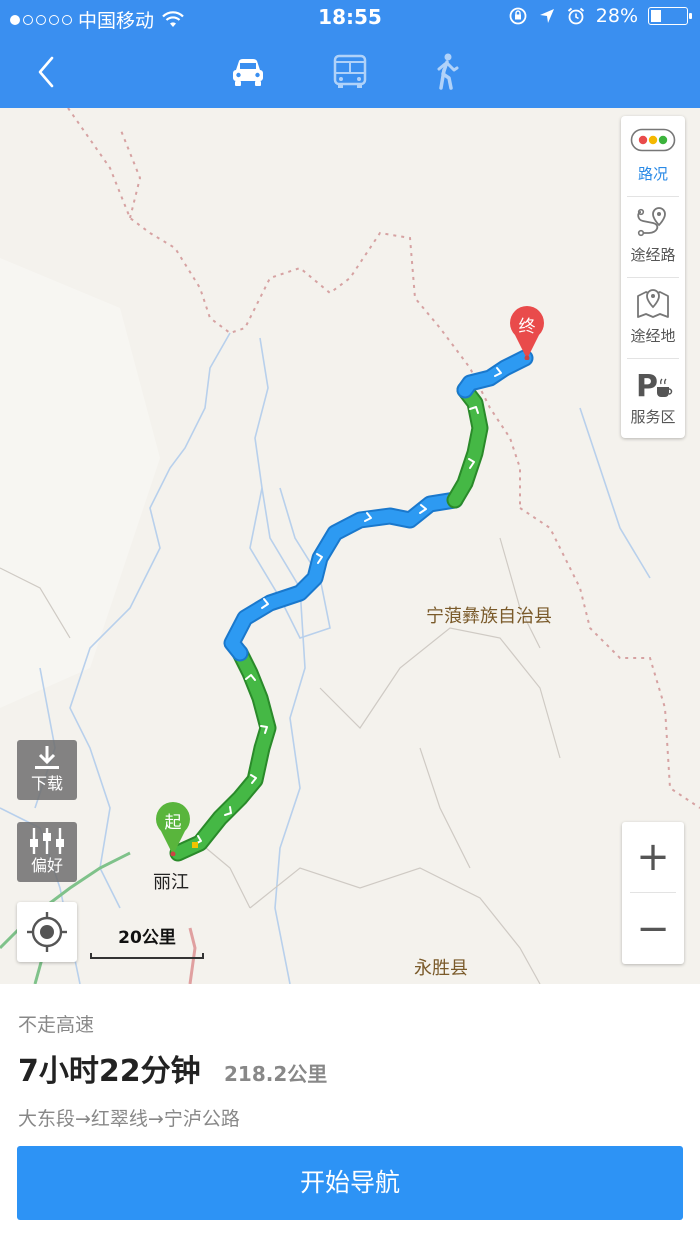 The width and height of the screenshot is (700, 1244). I want to click on route-roads: 大东段→红翠线→宁泸公路, so click(129, 1119).